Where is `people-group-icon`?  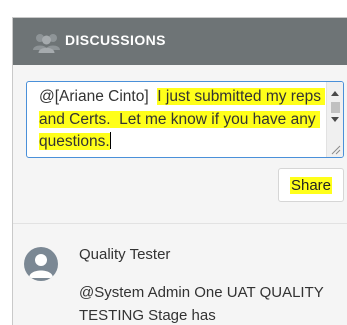
people-group-icon is located at coordinates (46, 43).